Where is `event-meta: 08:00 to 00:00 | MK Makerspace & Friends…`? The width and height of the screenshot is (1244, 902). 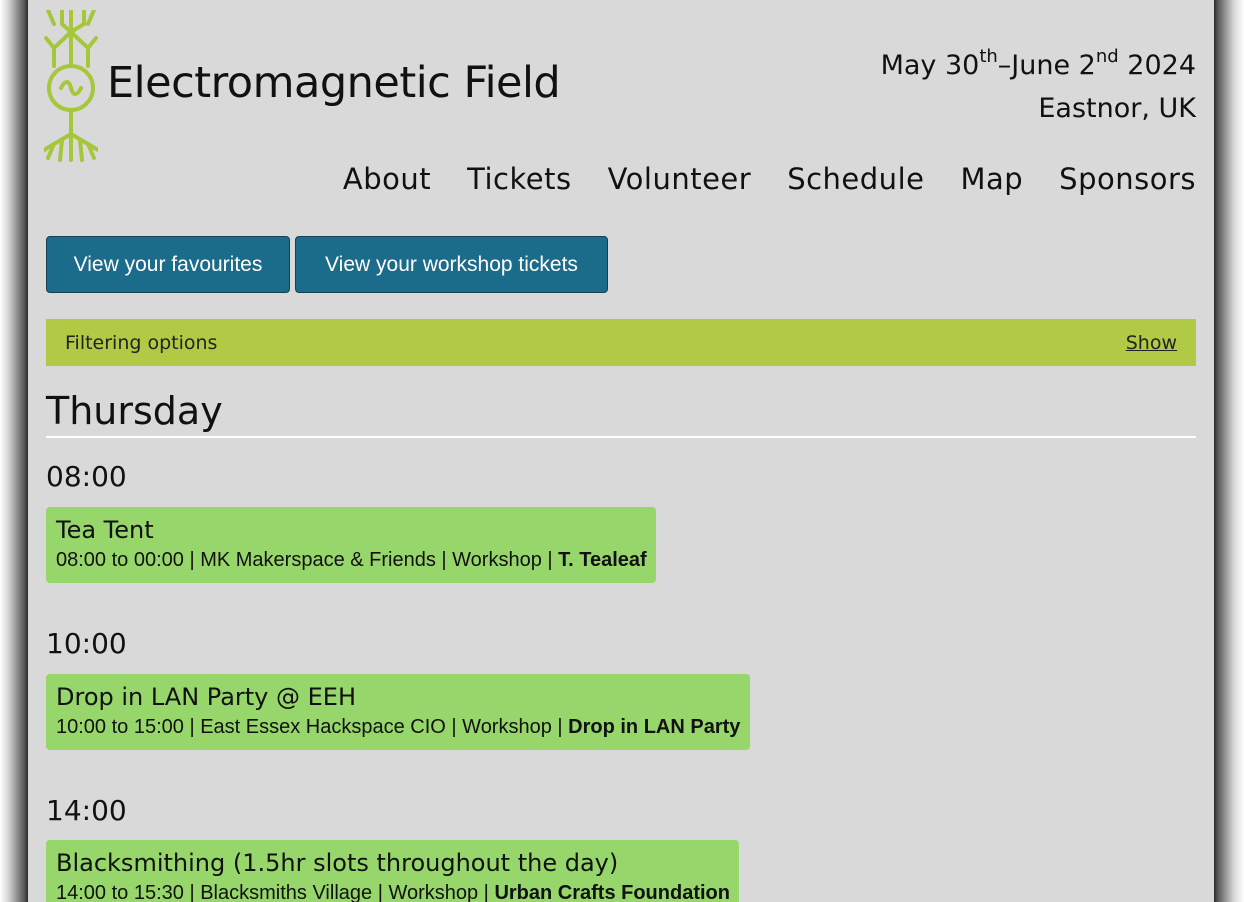 event-meta: 08:00 to 00:00 | MK Makerspace & Friends… is located at coordinates (351, 560).